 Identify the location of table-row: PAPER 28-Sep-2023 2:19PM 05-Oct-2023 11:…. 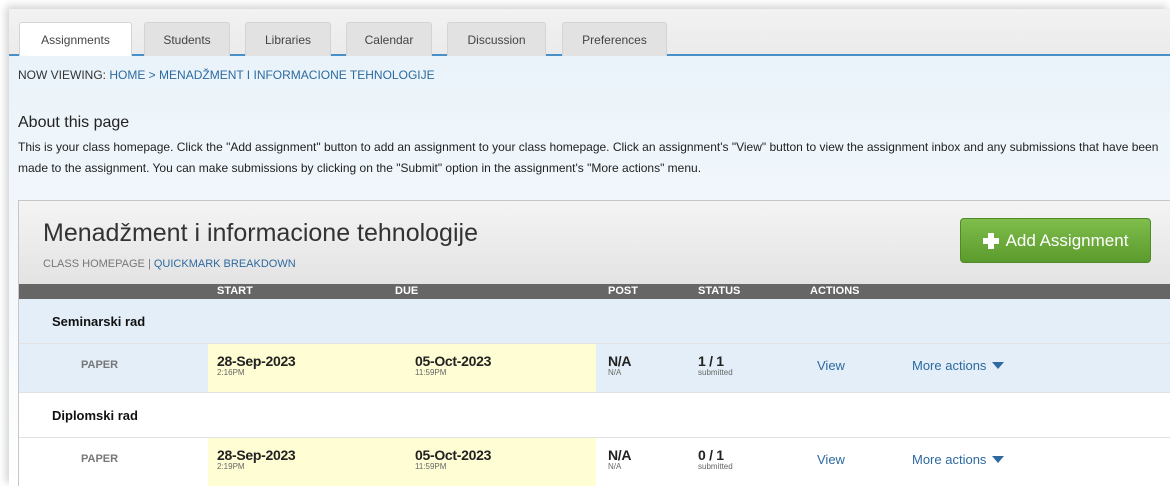
(594, 461).